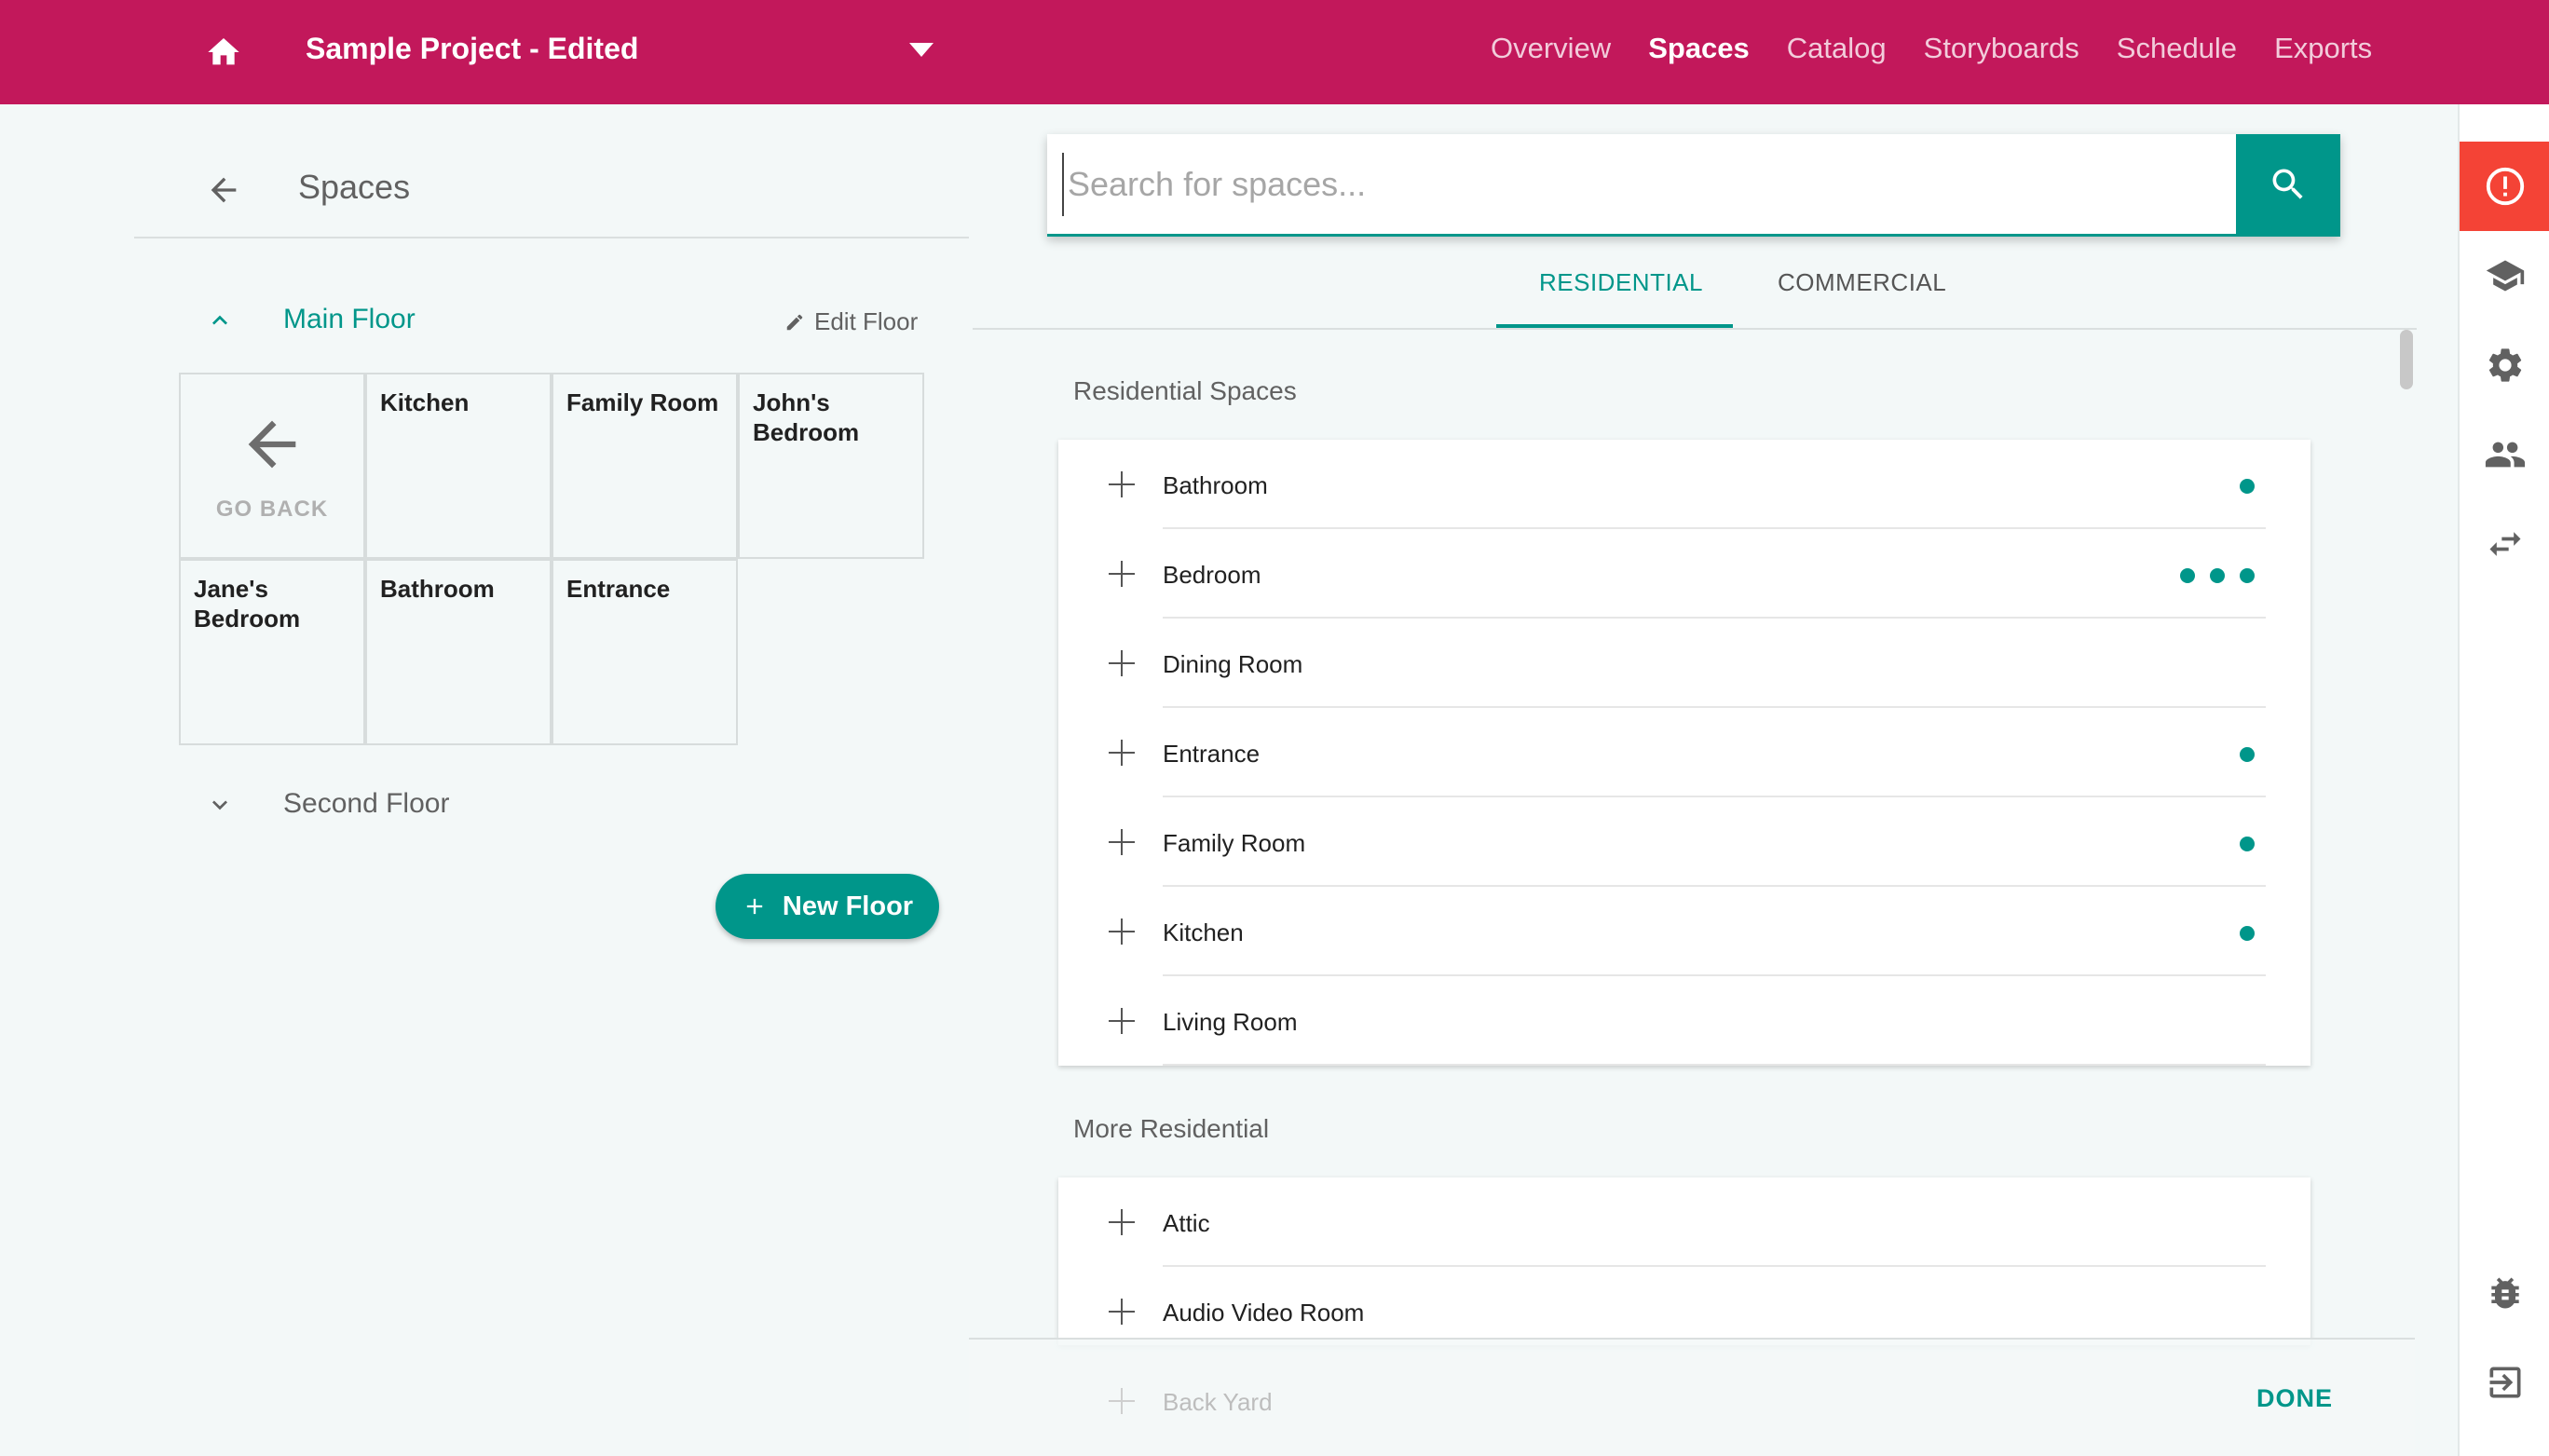 This screenshot has height=1456, width=2549. I want to click on room-tile-label: Kitchen, so click(425, 402).